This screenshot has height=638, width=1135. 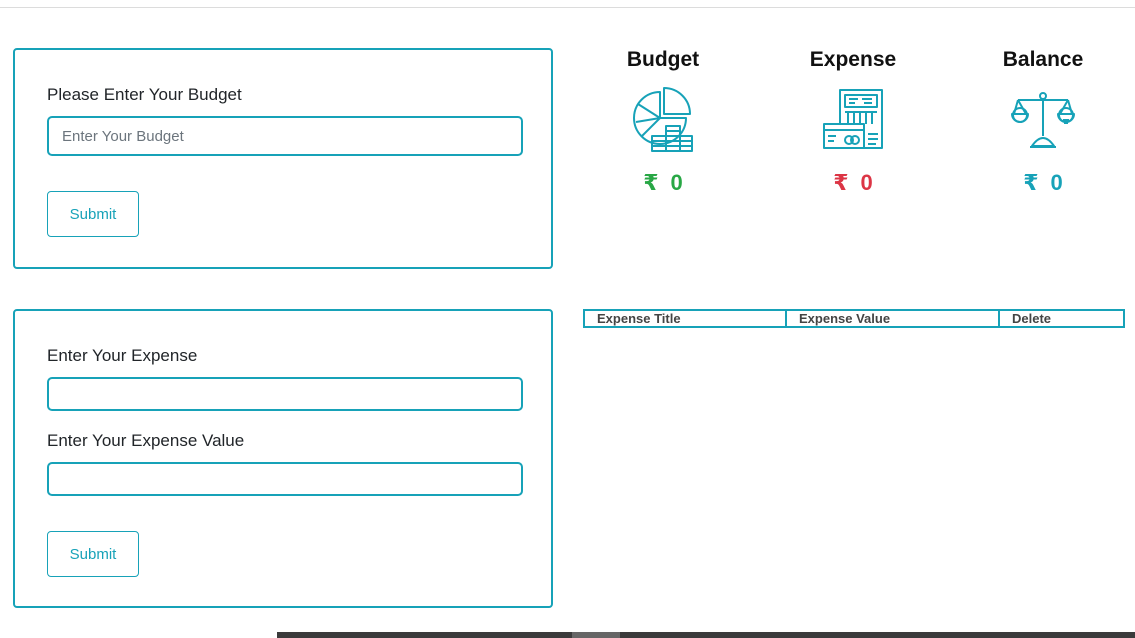 I want to click on taskbar-strip, so click(x=706, y=635).